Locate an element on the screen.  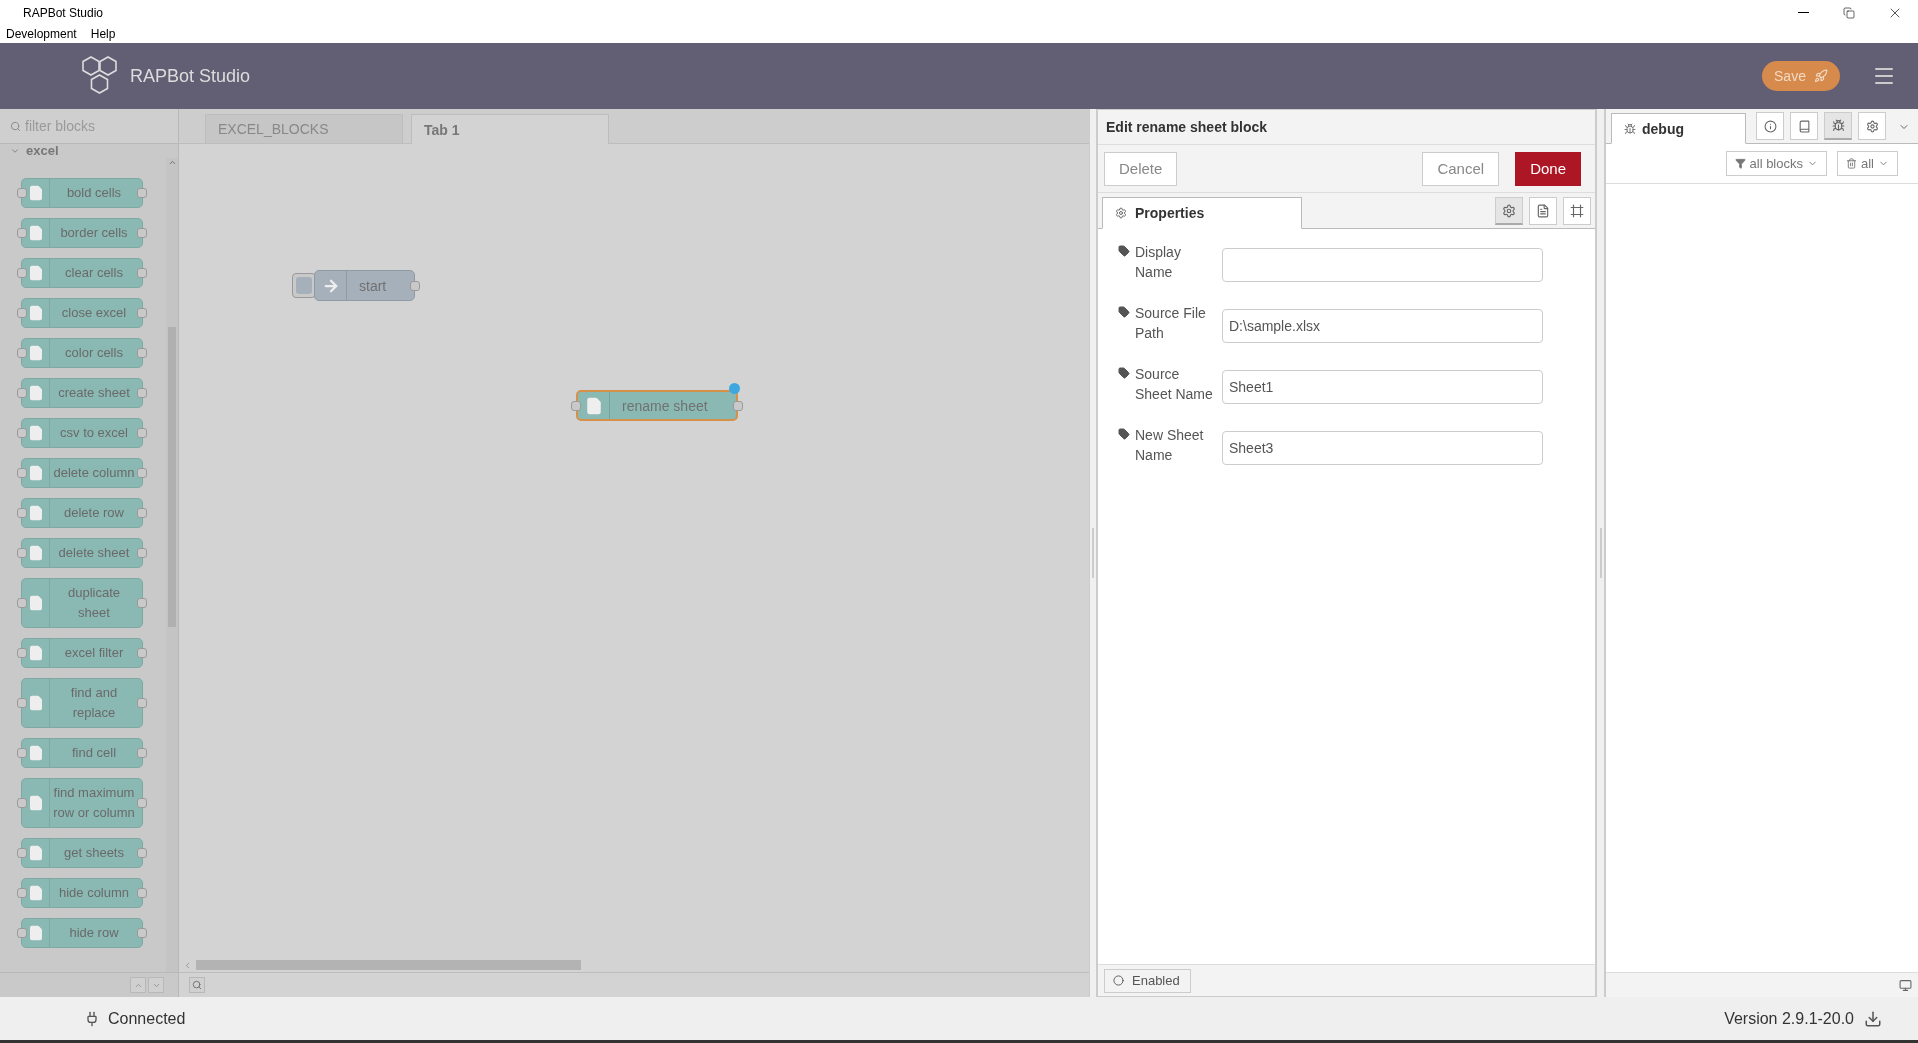
field-label: Source Sheet Name is located at coordinates (1174, 384).